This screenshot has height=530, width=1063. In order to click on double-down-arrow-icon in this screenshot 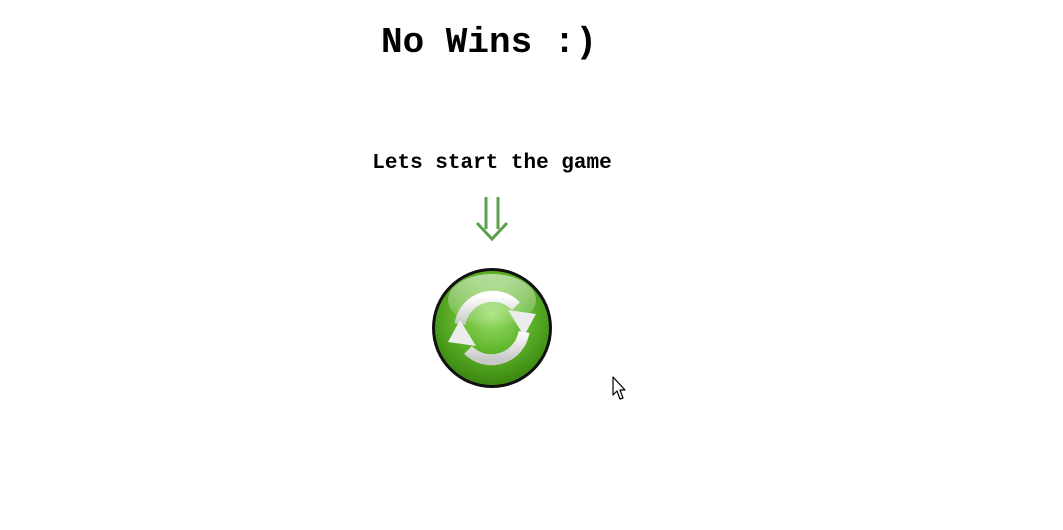, I will do `click(492, 219)`.